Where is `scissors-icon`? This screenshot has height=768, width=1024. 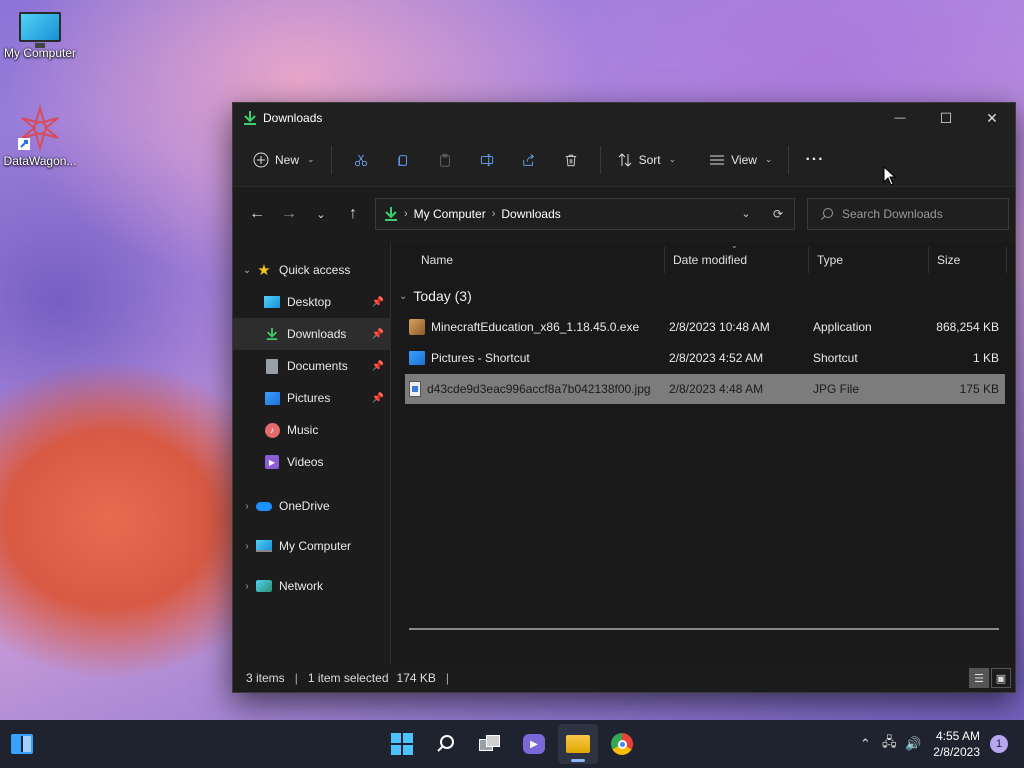
scissors-icon is located at coordinates (360, 160).